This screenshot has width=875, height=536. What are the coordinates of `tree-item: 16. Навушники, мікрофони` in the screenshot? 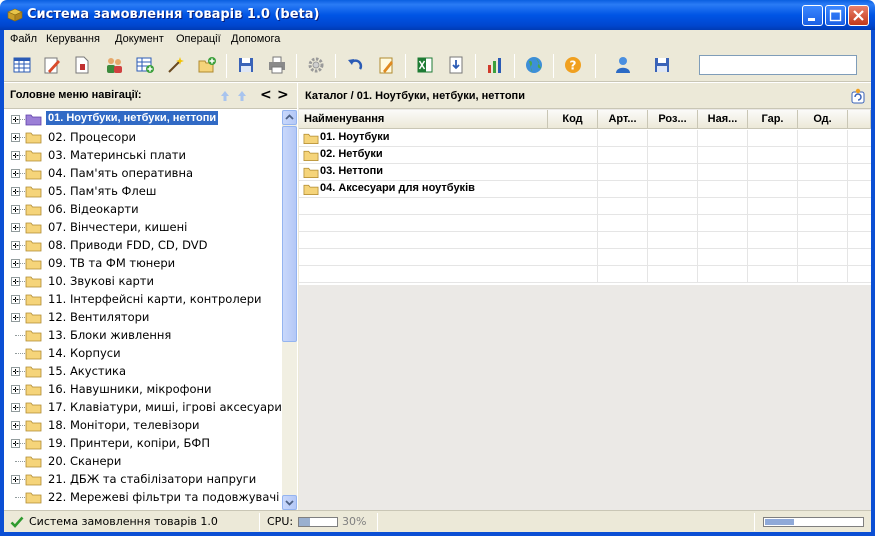 It's located at (143, 389).